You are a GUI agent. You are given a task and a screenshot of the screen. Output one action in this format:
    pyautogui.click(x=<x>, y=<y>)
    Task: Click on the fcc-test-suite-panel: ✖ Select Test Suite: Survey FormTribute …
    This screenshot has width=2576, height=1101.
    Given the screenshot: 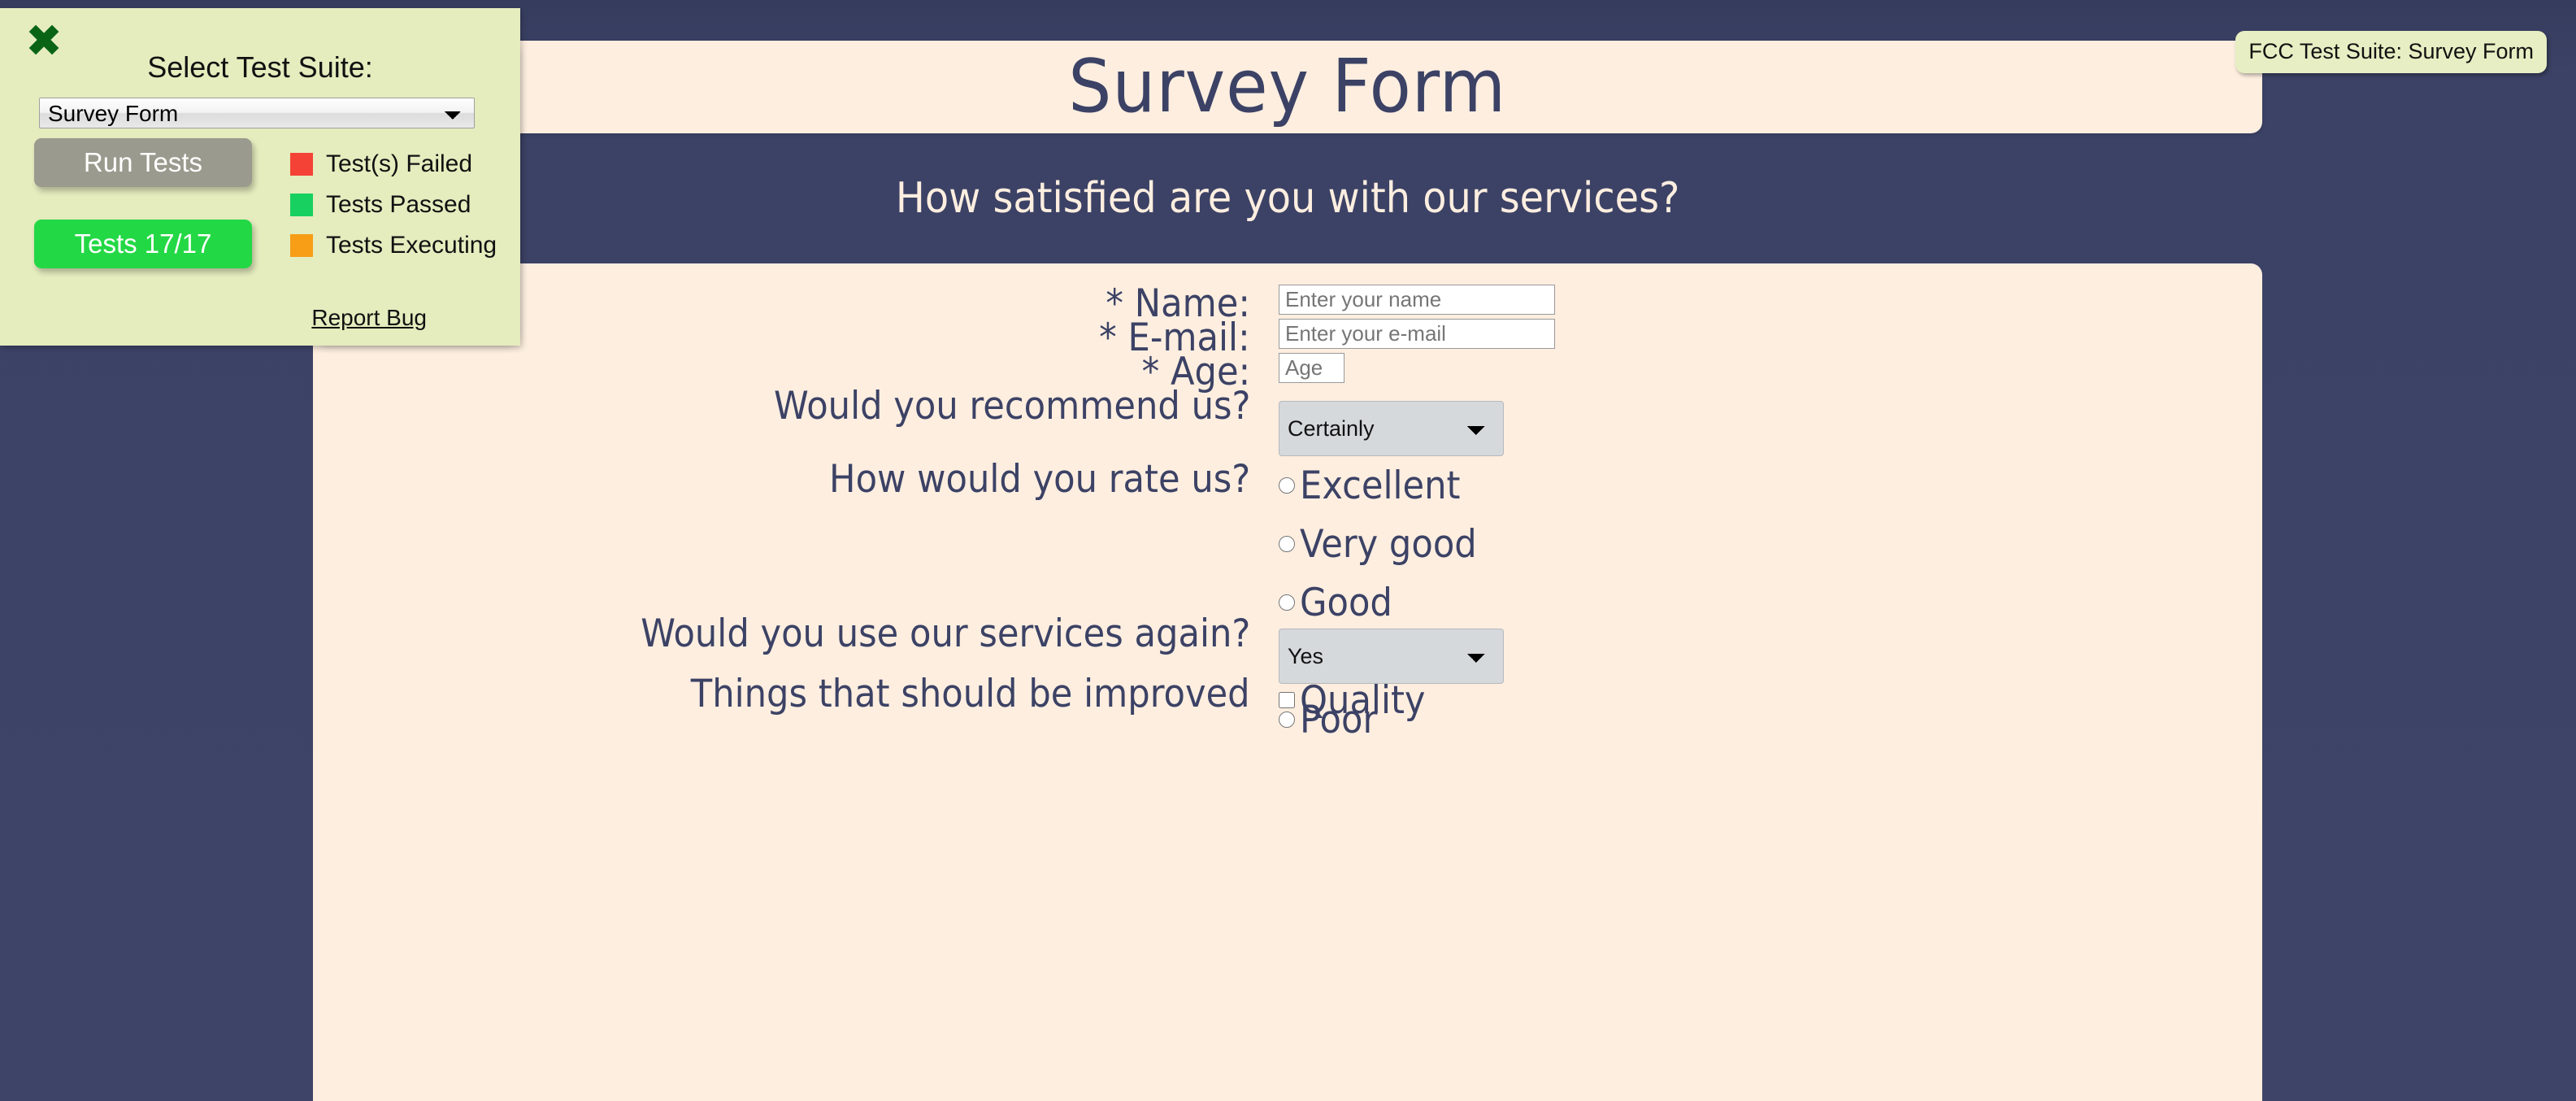 What is the action you would take?
    pyautogui.click(x=260, y=177)
    